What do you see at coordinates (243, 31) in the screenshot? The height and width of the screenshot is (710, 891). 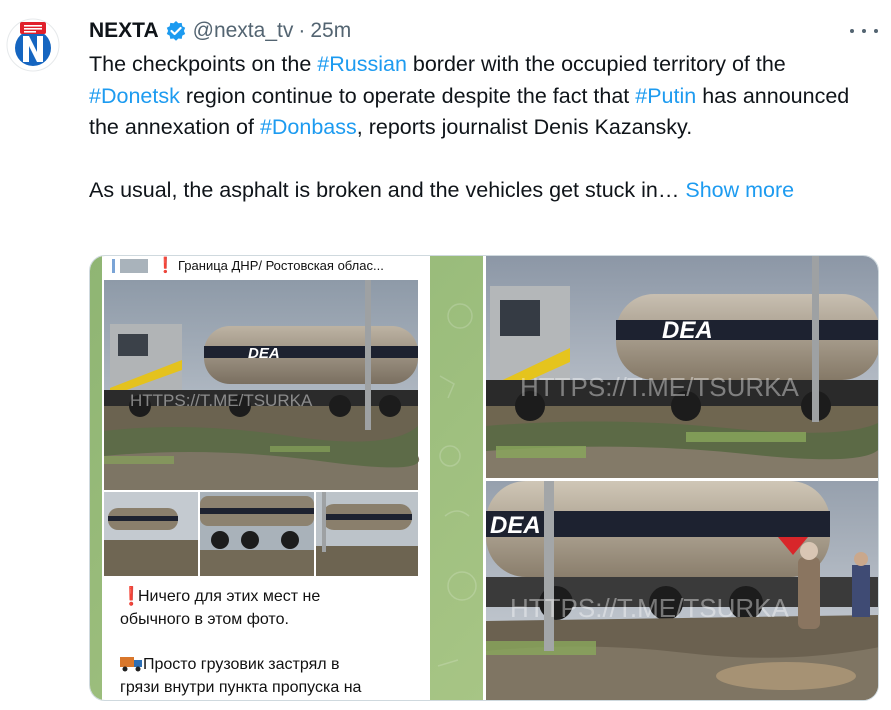 I see `author-handle: @nexta_tv` at bounding box center [243, 31].